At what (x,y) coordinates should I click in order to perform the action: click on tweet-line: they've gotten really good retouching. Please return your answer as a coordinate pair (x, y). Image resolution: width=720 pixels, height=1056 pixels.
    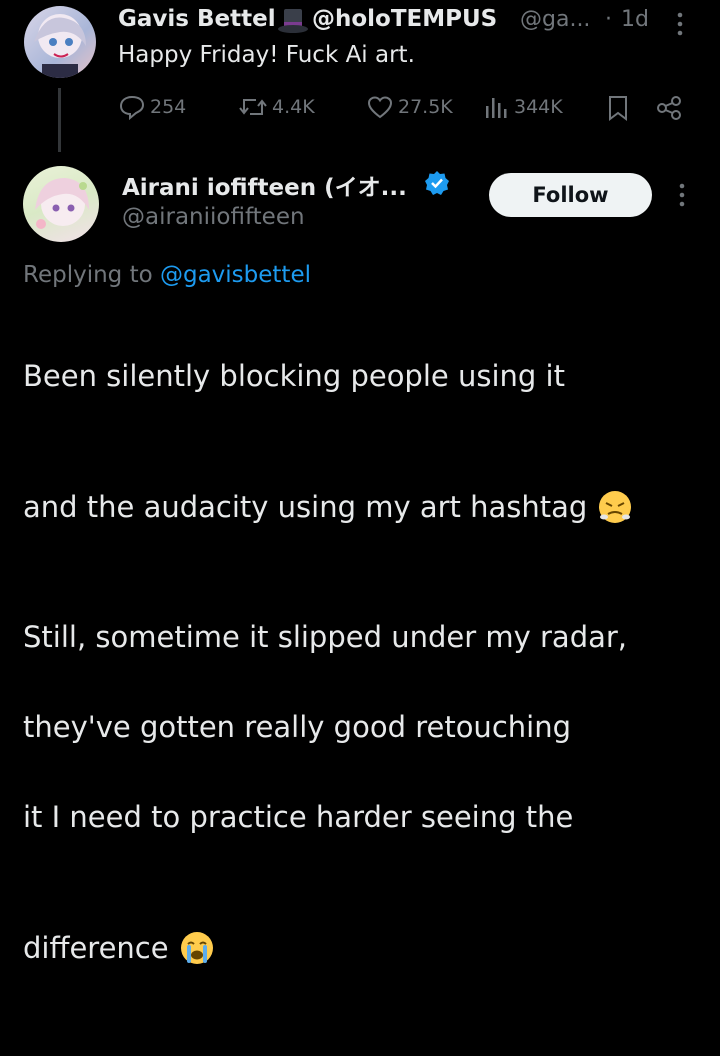
    Looking at the image, I should click on (297, 727).